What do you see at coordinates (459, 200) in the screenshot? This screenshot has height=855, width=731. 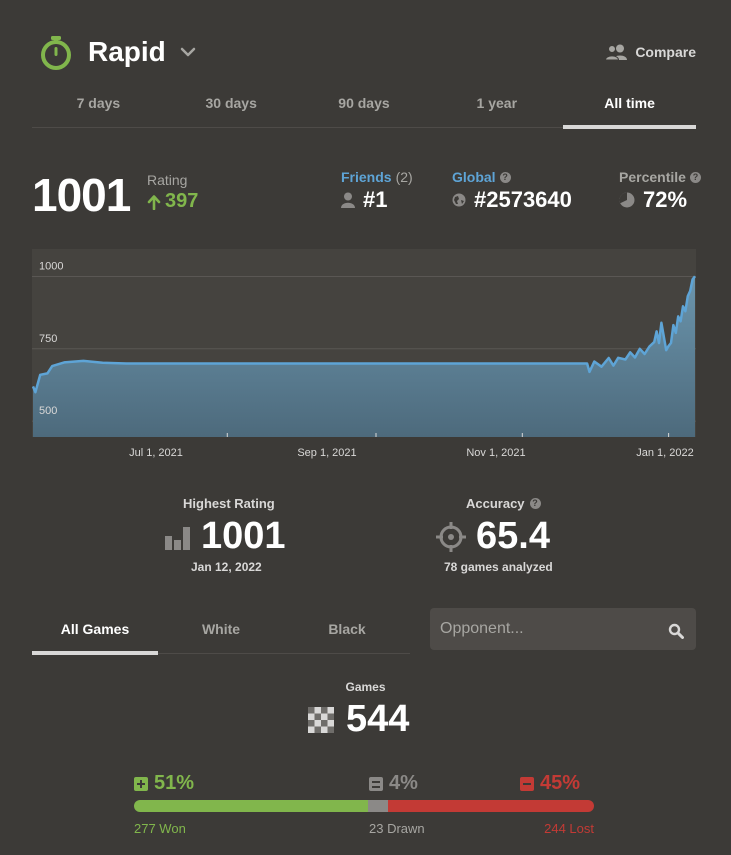 I see `globe-icon` at bounding box center [459, 200].